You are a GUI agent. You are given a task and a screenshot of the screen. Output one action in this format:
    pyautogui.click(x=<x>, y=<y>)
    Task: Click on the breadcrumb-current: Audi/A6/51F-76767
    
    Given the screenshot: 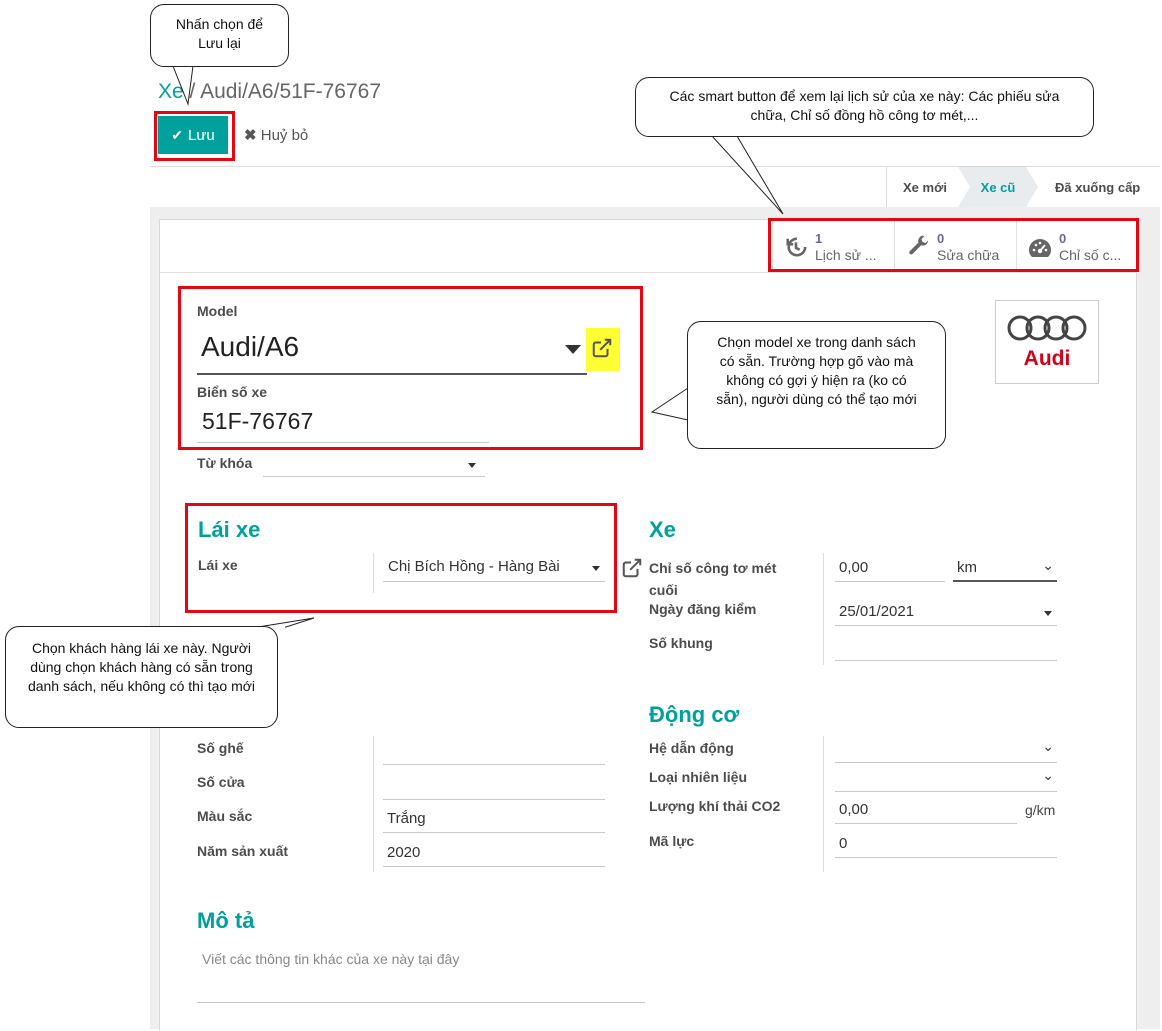 What is the action you would take?
    pyautogui.click(x=291, y=91)
    